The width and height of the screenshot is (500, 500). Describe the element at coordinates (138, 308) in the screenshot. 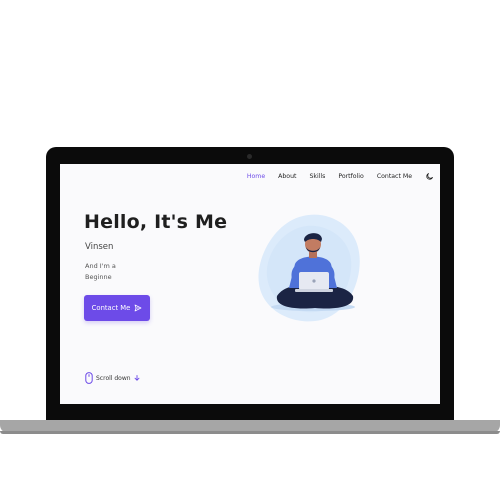

I see `send-icon` at that location.